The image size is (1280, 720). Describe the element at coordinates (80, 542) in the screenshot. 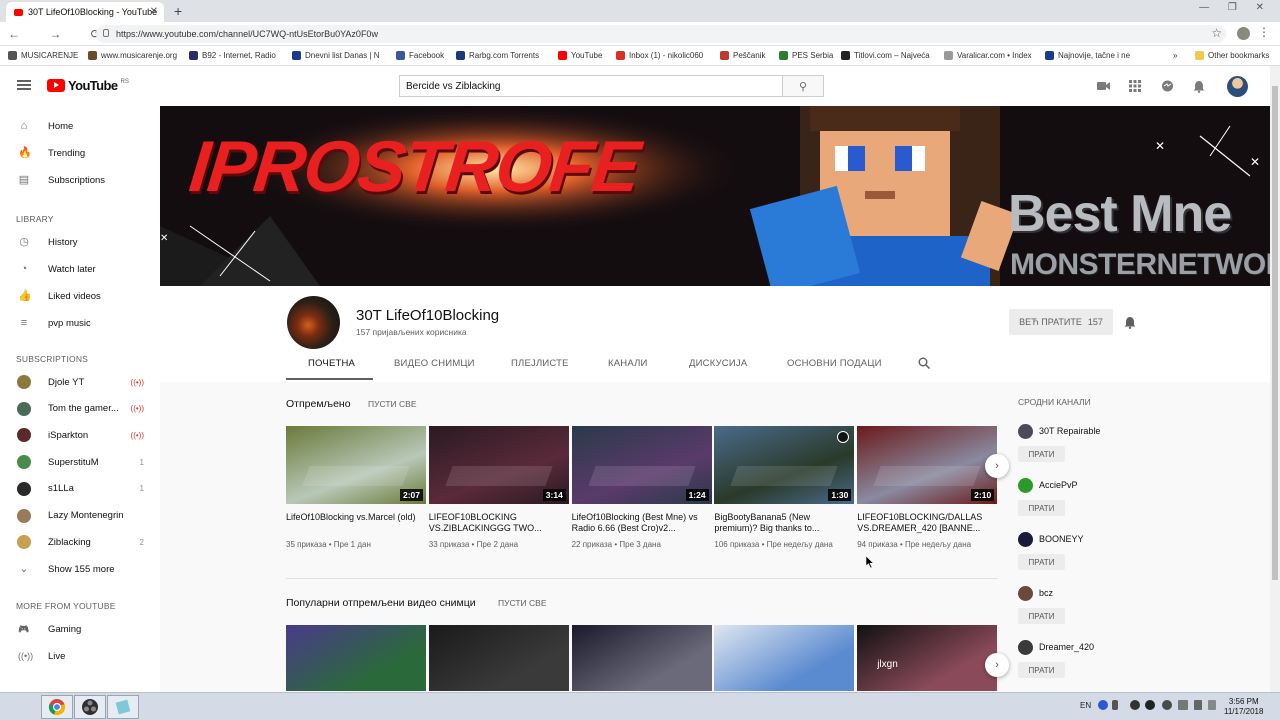

I see `subscription-item: Ziblacking 2` at that location.